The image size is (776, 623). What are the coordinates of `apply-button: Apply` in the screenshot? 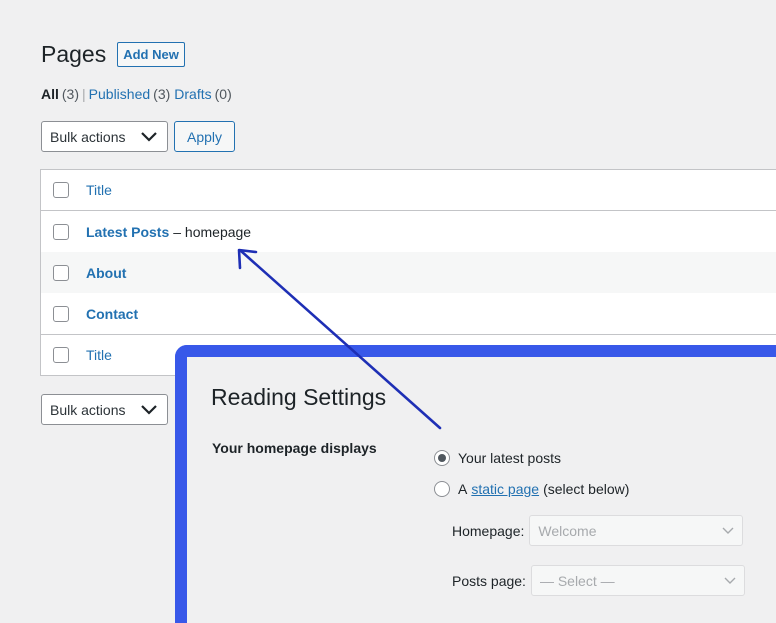 It's located at (205, 136).